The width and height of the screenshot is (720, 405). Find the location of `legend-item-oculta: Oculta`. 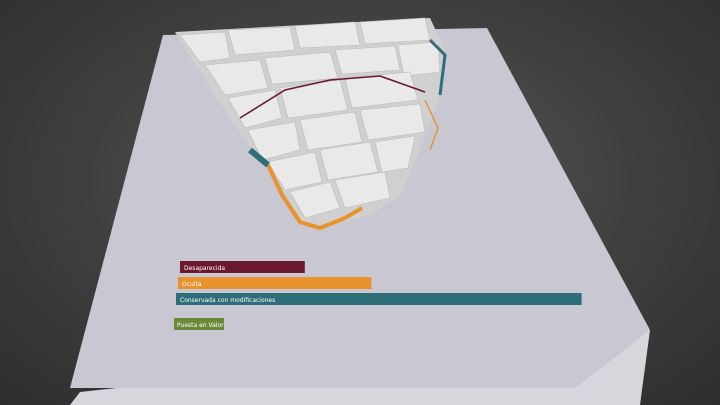

legend-item-oculta: Oculta is located at coordinates (275, 283).